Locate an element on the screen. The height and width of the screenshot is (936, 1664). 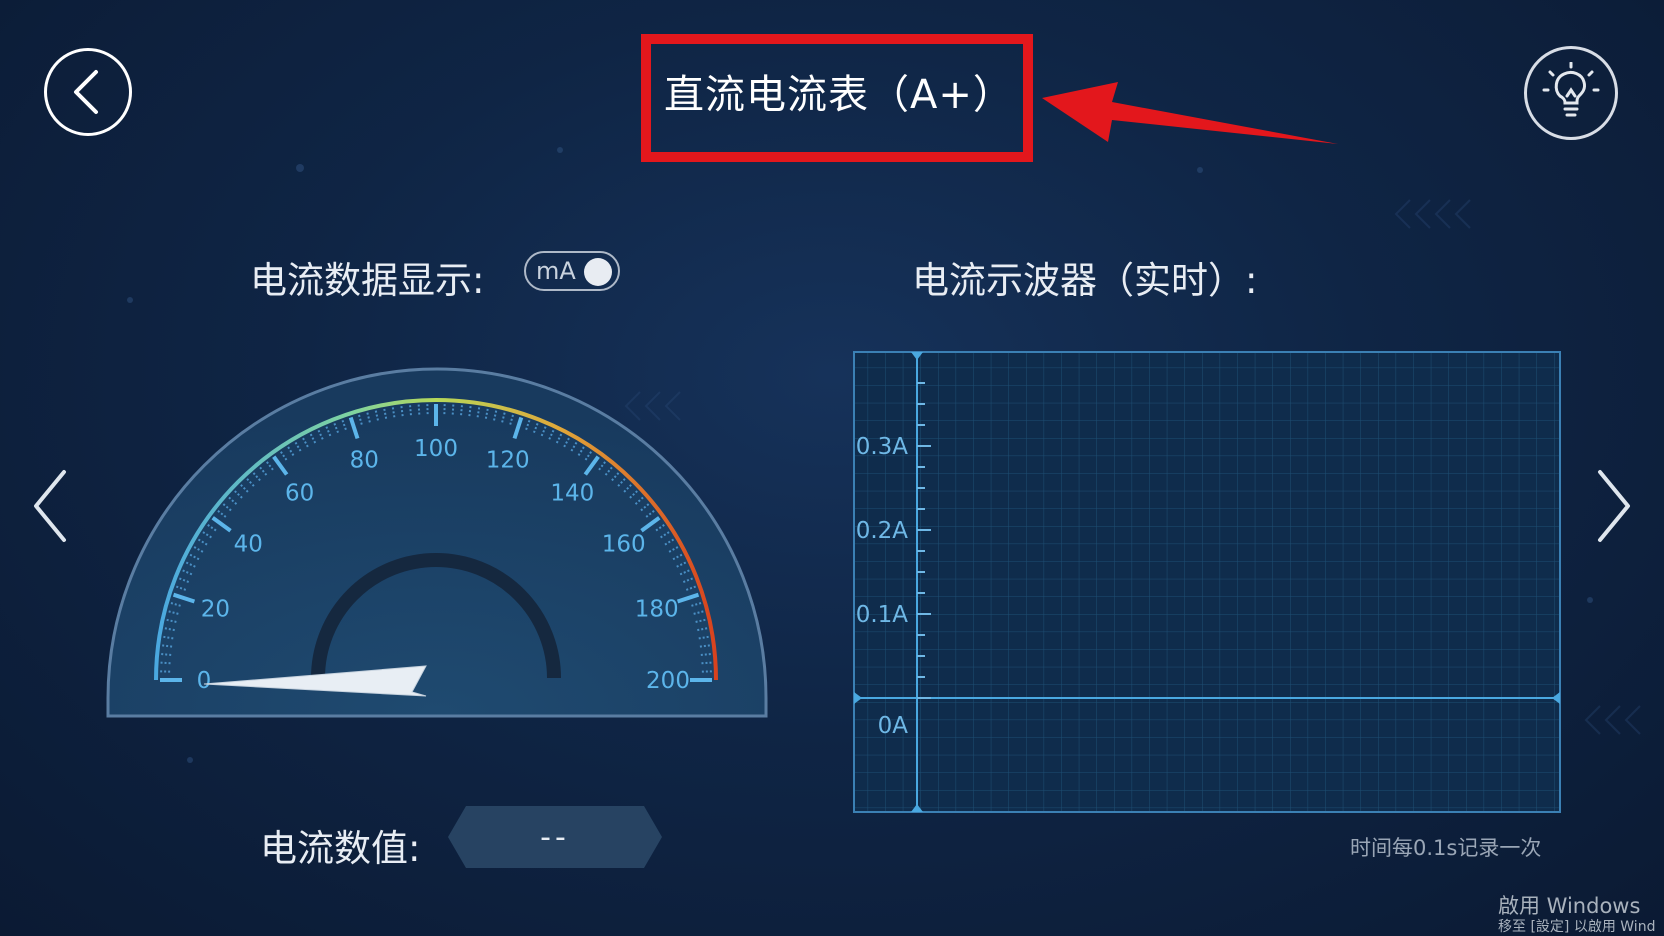
gauge-tick-label: 80 is located at coordinates (364, 460).